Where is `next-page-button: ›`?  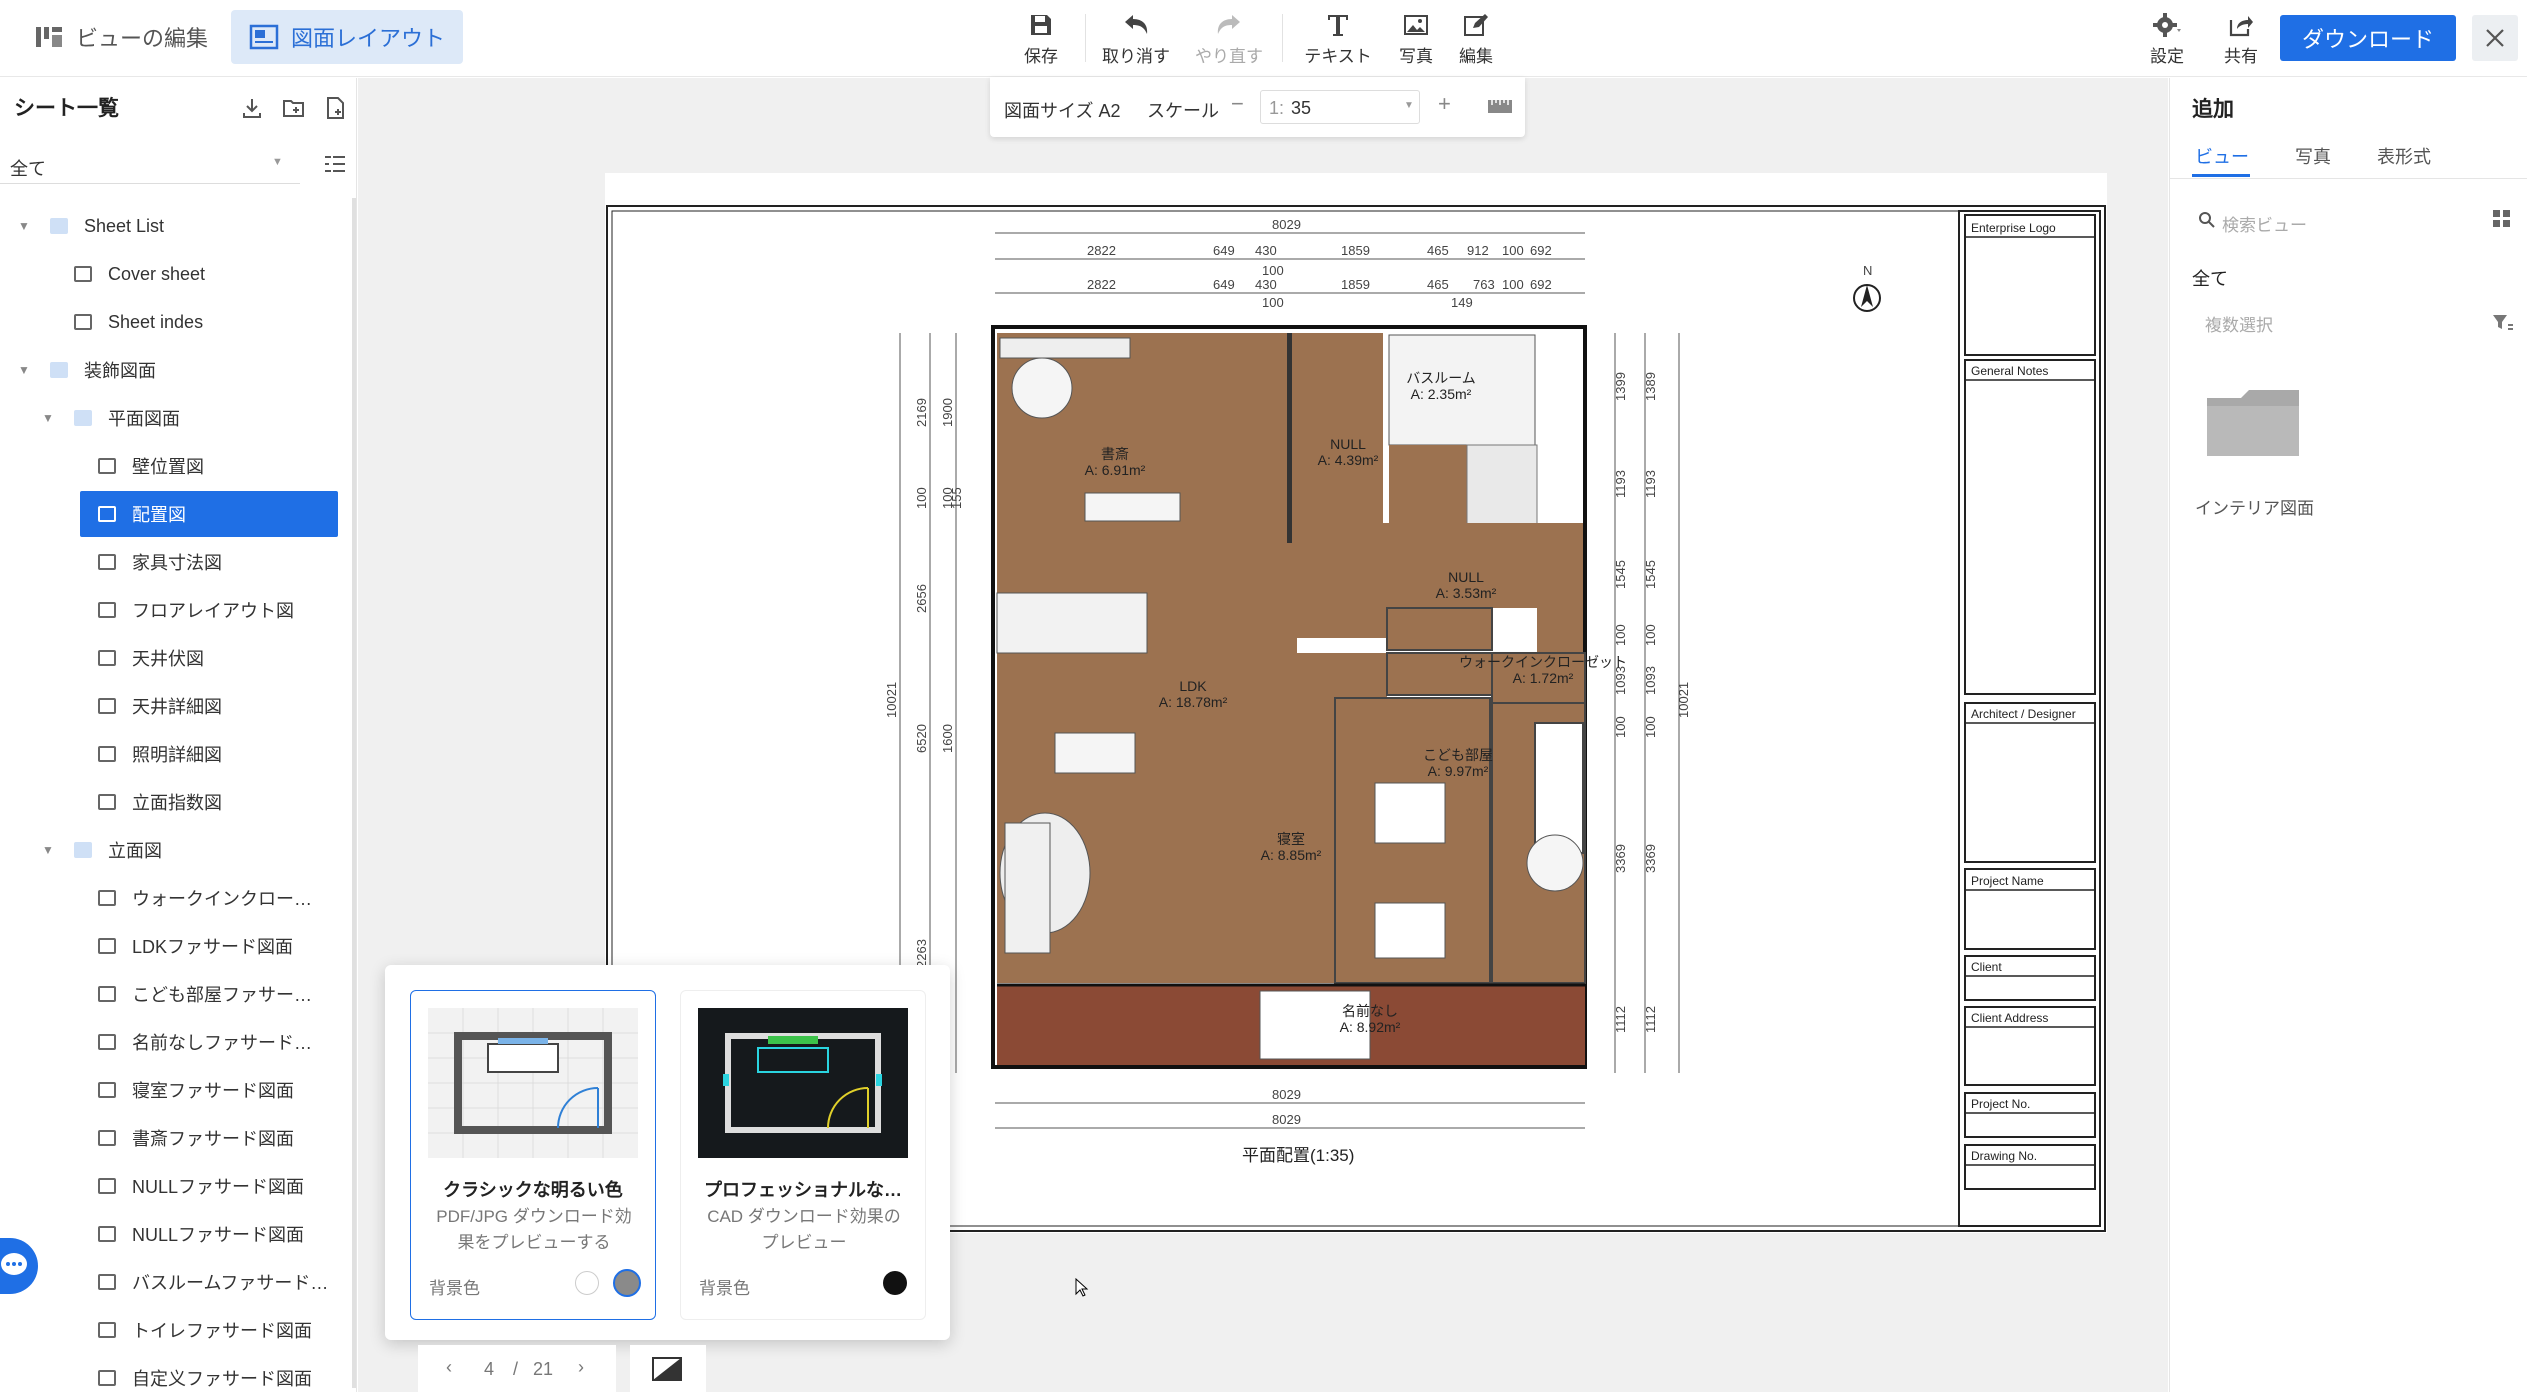 next-page-button: › is located at coordinates (581, 1367).